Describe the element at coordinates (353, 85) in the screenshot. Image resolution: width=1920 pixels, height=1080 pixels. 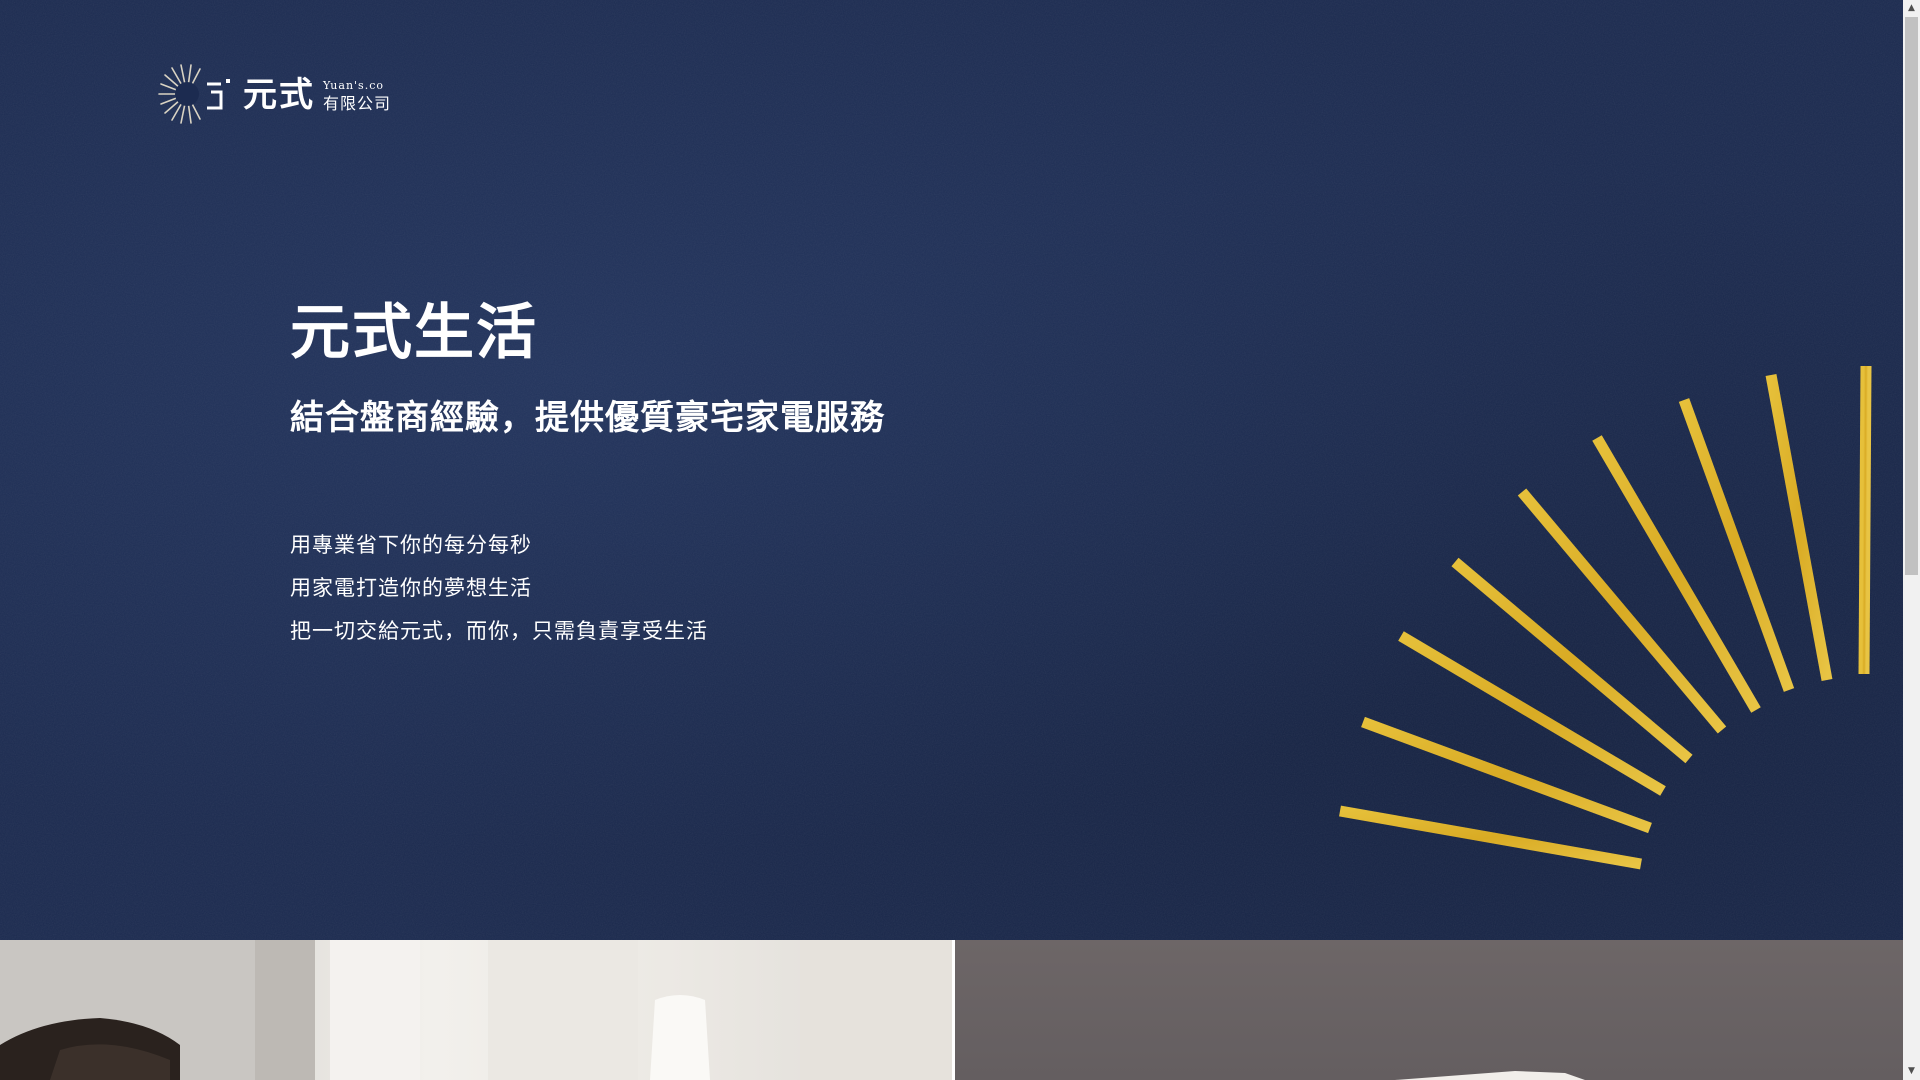
I see `logo-english-name: Yuan's.co` at that location.